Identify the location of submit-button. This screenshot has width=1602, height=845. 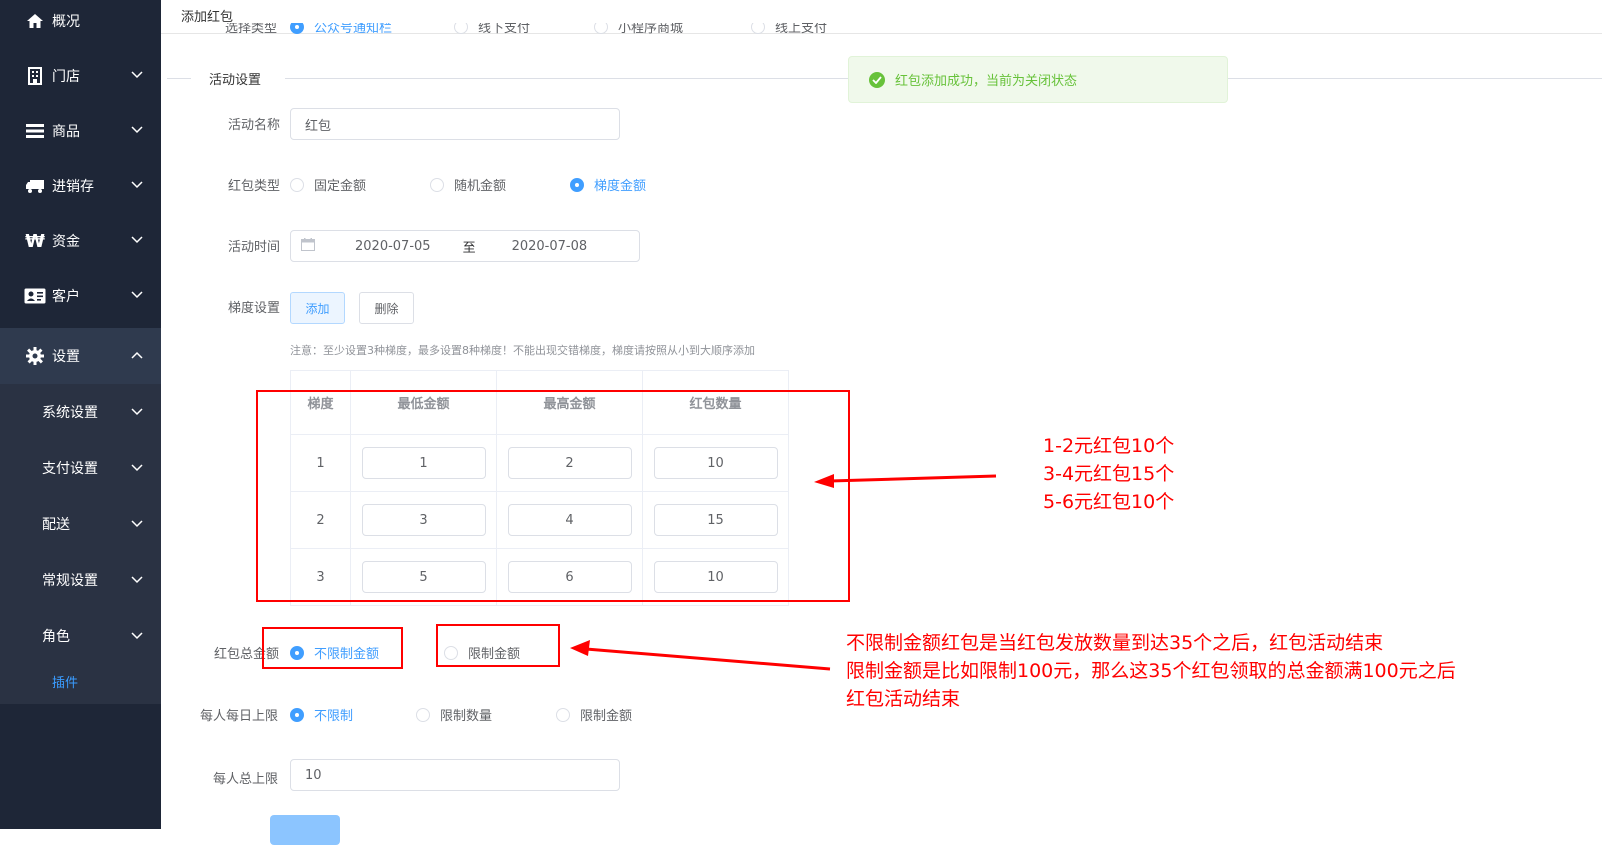
(305, 830).